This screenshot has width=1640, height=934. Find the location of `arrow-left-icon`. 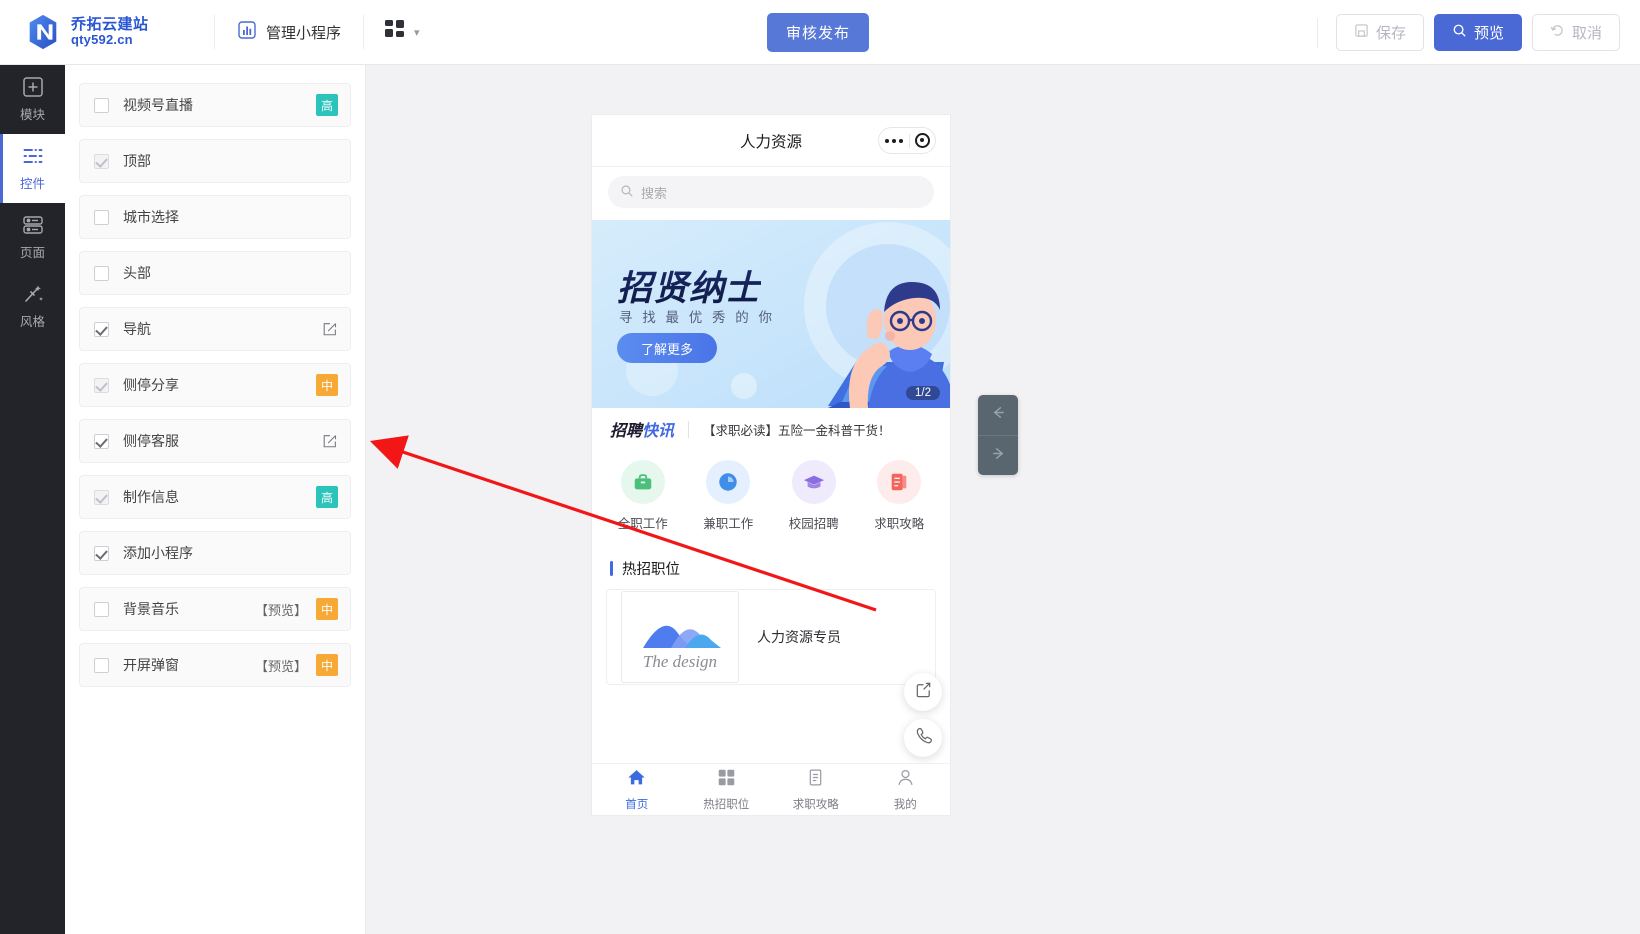

arrow-left-icon is located at coordinates (998, 415).